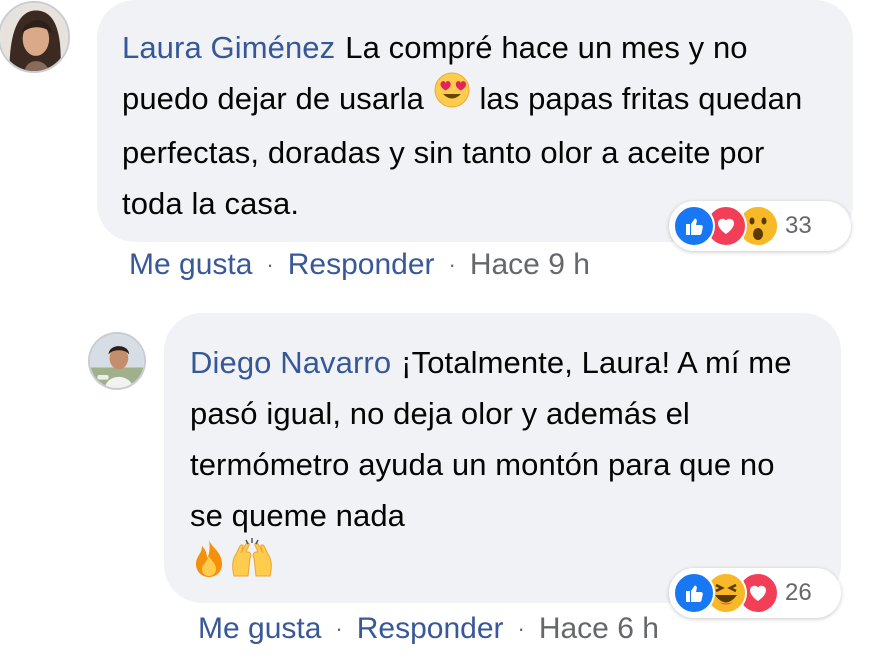 Image resolution: width=875 pixels, height=659 pixels. I want to click on comment-actions-diego: Me gusta · Responder · Hace 6 h, so click(428, 629).